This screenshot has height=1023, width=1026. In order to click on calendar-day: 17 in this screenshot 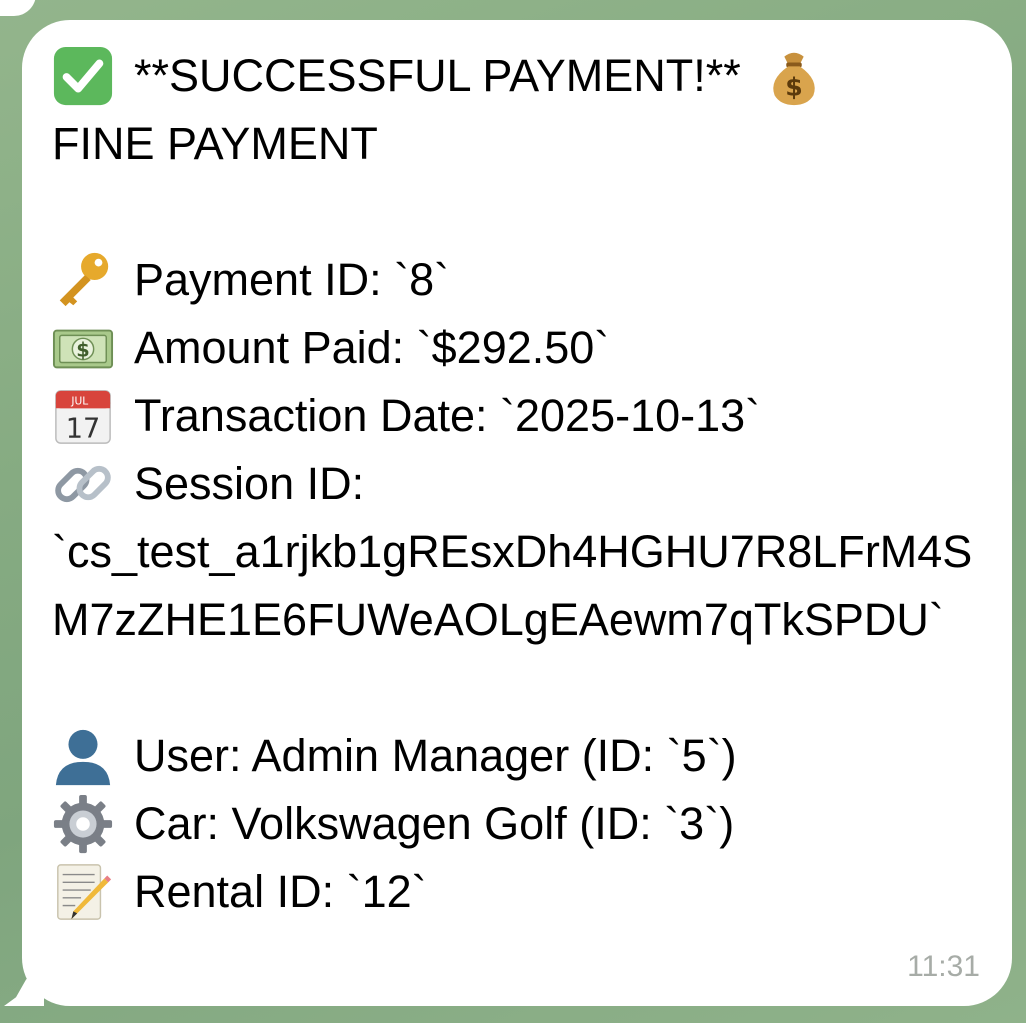, I will do `click(83, 428)`.